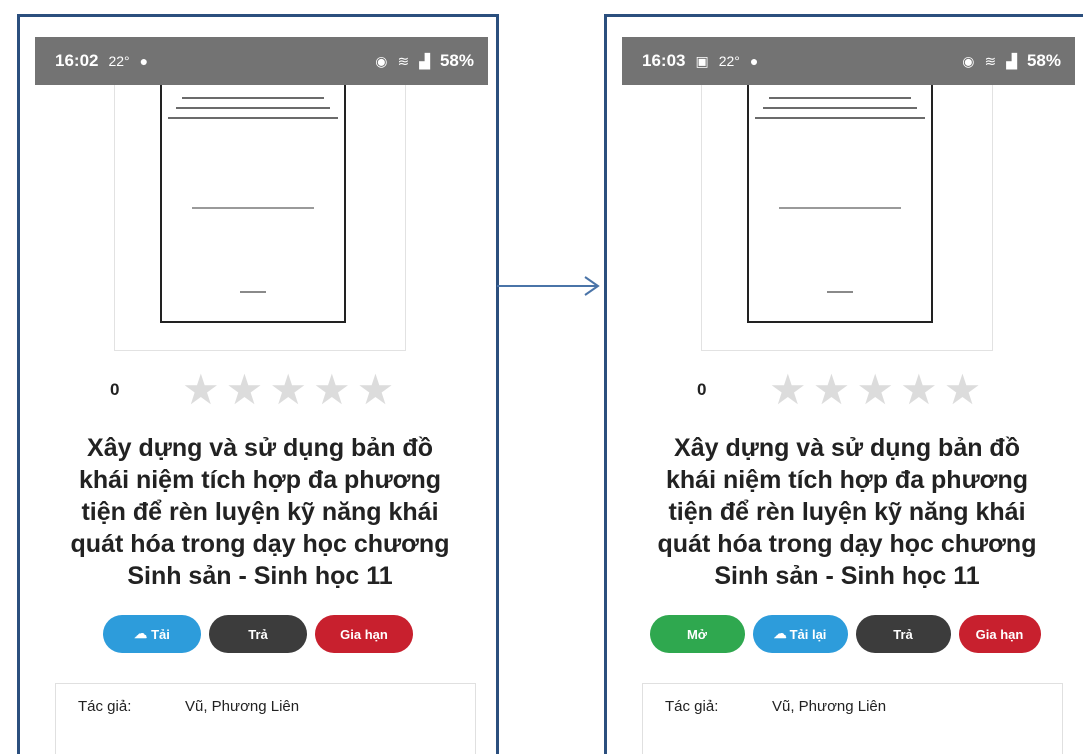 The image size is (1083, 754). I want to click on status-time: 16:02, so click(77, 60).